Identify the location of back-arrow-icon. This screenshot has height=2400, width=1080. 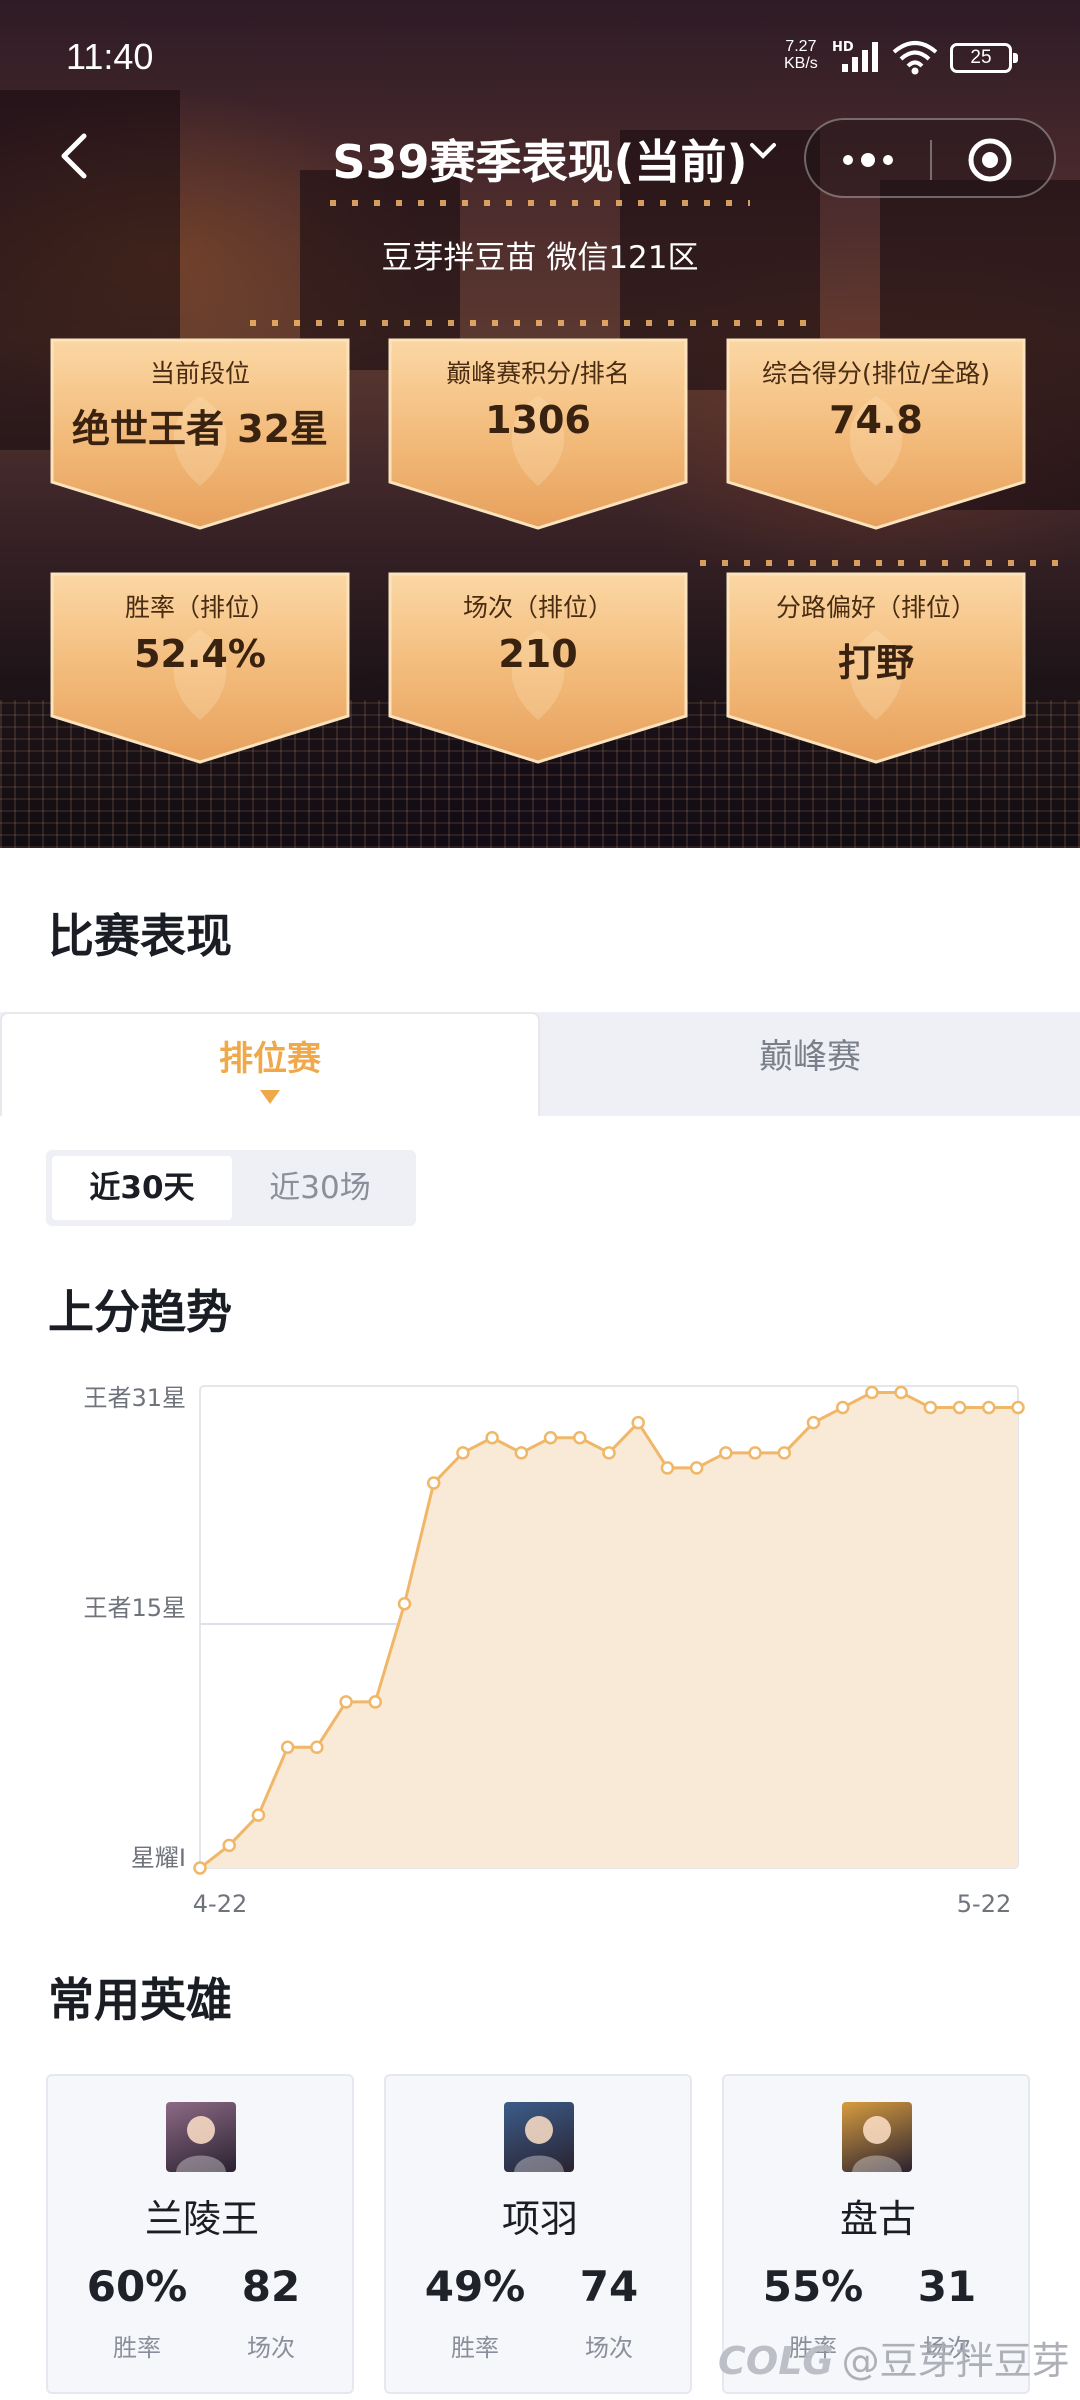
(77, 156).